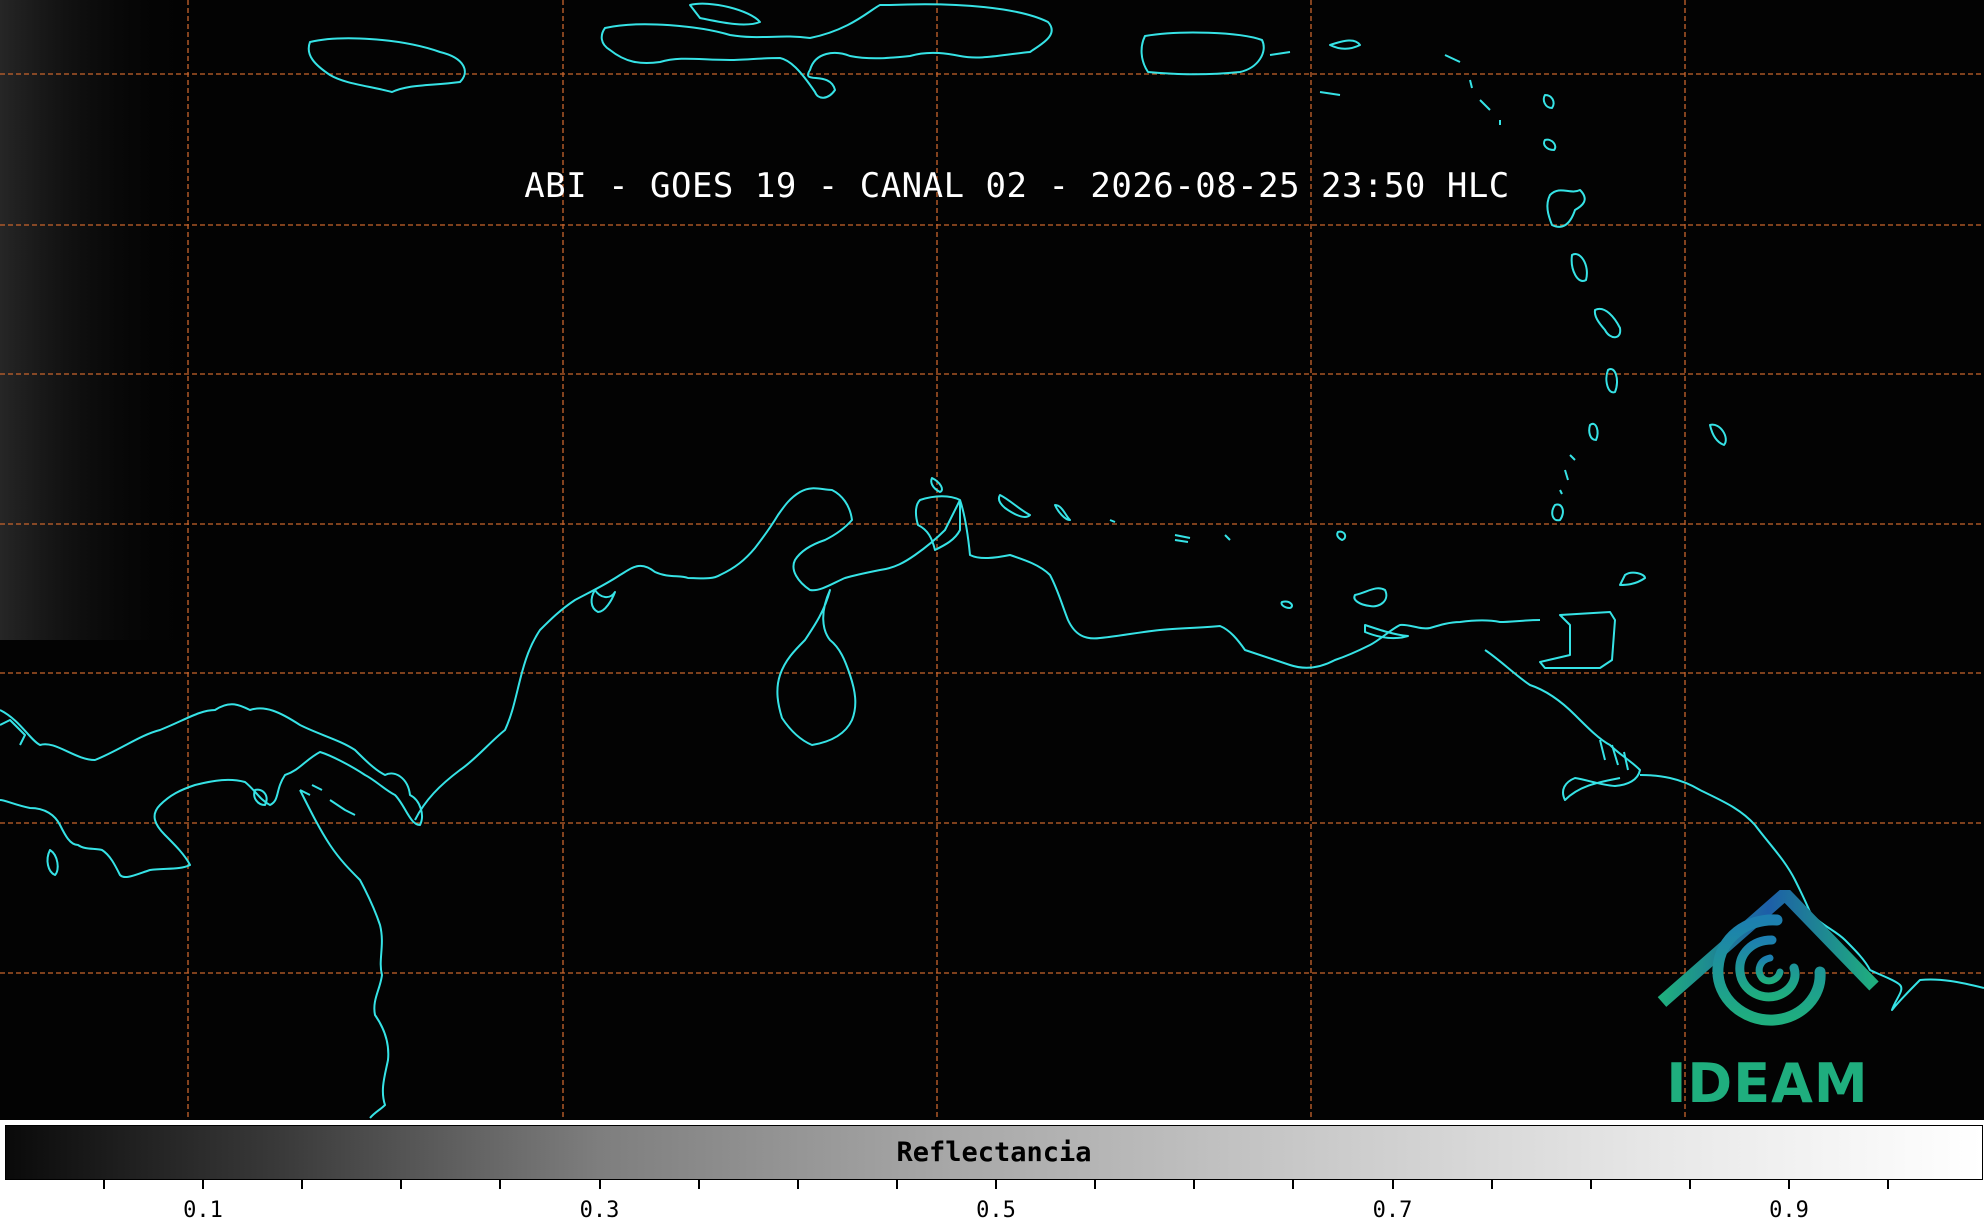 The image size is (1984, 1223). I want to click on coast-montserrat, so click(1550, 144).